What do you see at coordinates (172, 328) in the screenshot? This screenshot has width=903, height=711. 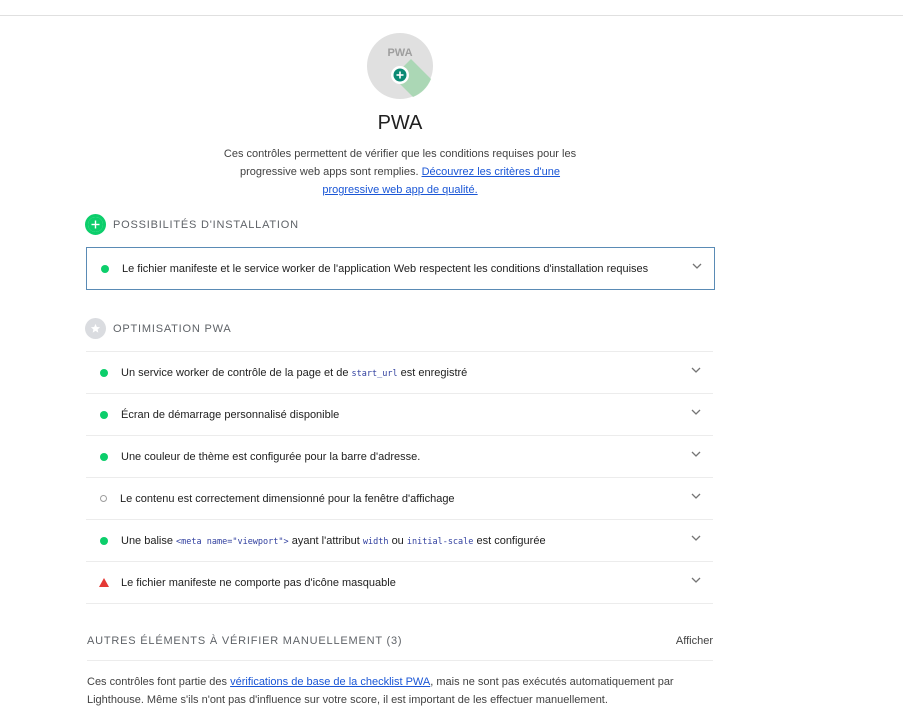 I see `group-title-optimized: OPTIMISATION PWA` at bounding box center [172, 328].